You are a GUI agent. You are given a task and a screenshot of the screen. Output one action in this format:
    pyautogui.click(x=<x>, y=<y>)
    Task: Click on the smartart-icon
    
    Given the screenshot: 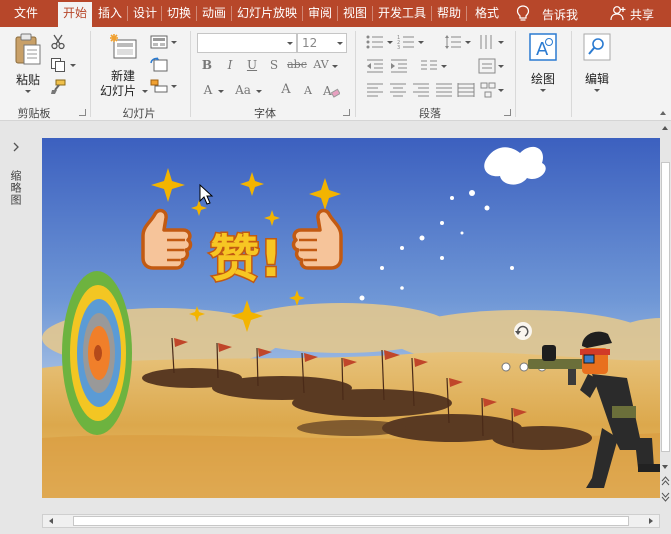 What is the action you would take?
    pyautogui.click(x=488, y=90)
    